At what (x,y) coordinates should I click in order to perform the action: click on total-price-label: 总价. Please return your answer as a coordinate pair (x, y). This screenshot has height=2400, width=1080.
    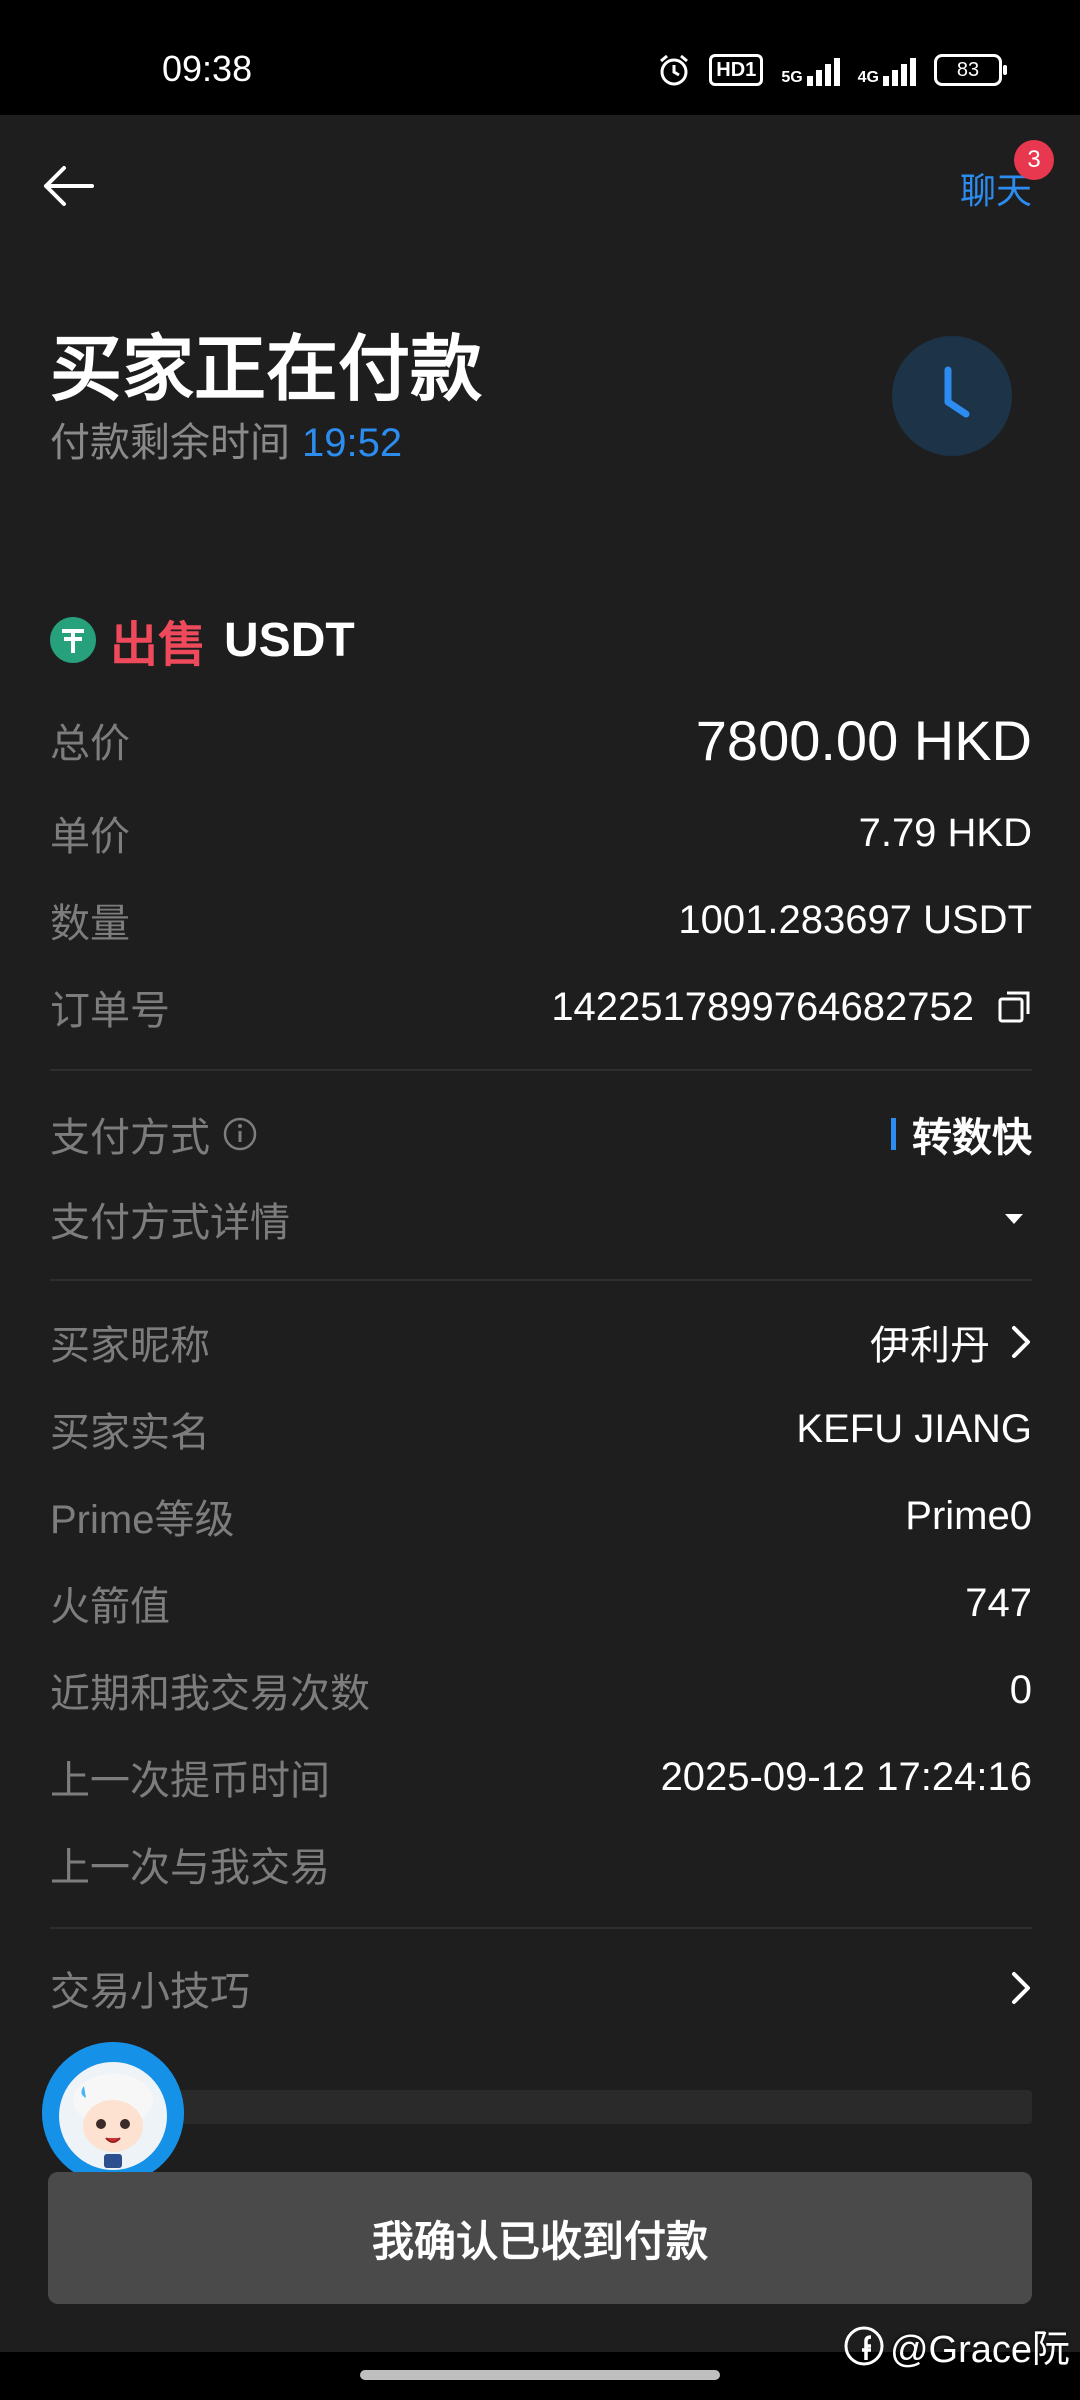
    Looking at the image, I should click on (90, 744).